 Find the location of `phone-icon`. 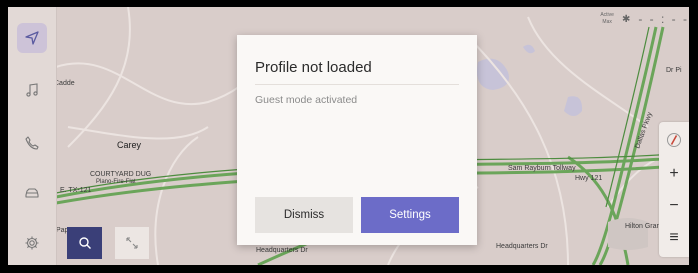

phone-icon is located at coordinates (32, 143).